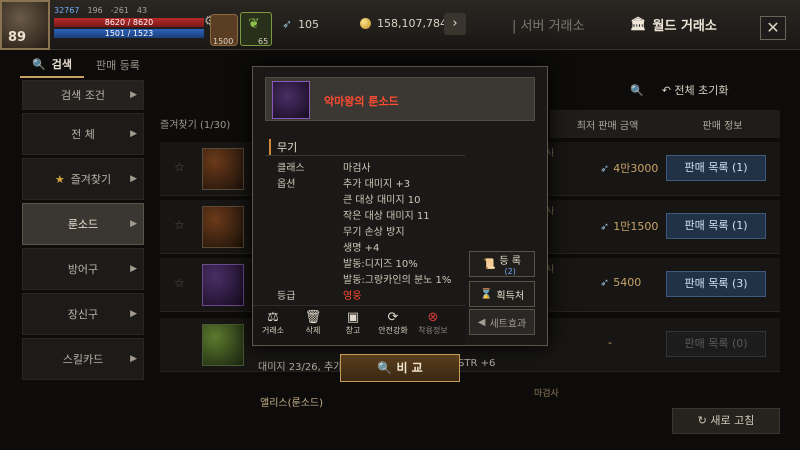 The image size is (800, 450). What do you see at coordinates (292, 403) in the screenshot?
I see `bottom-item-name: 앨리스(룬소드)` at bounding box center [292, 403].